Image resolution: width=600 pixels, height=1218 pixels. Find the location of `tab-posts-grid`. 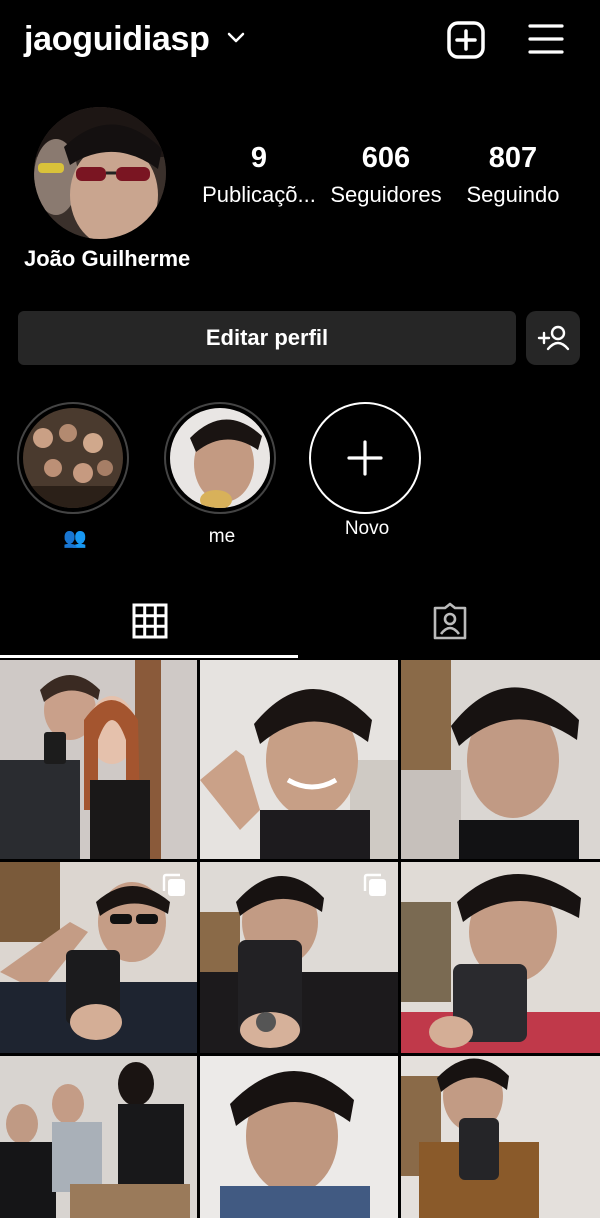

tab-posts-grid is located at coordinates (150, 621).